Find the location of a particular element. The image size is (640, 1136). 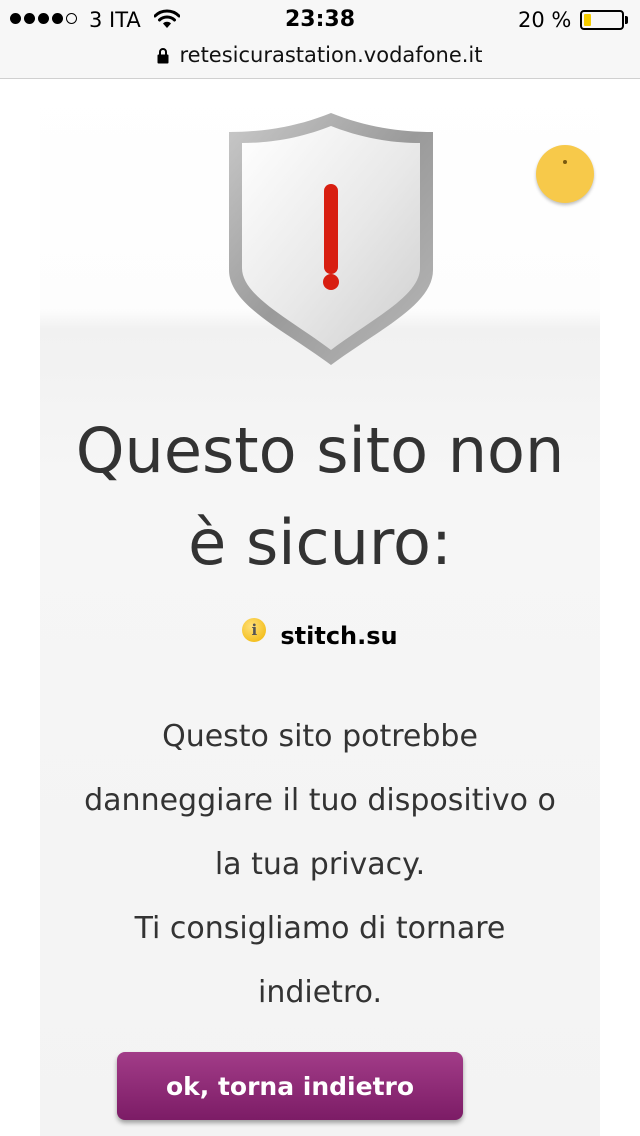

message-line: Questo sito potrebbe is located at coordinates (320, 736).